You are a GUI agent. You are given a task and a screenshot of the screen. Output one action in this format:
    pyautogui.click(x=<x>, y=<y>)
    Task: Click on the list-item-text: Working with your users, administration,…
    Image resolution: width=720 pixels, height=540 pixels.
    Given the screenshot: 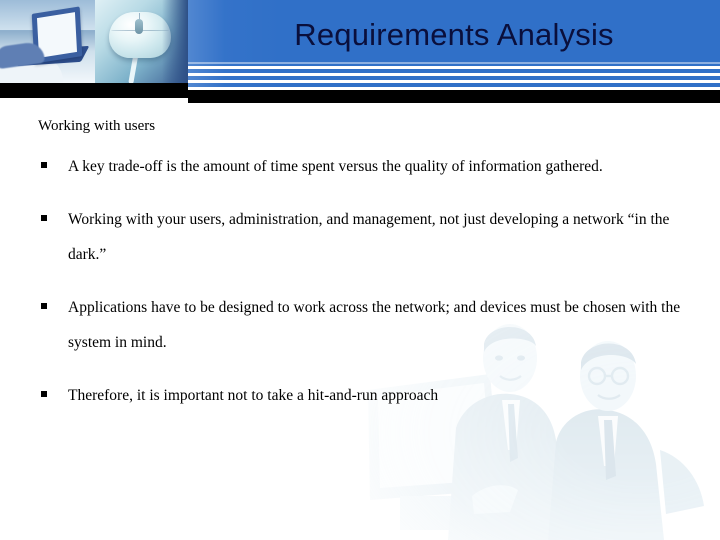 What is the action you would take?
    pyautogui.click(x=369, y=237)
    